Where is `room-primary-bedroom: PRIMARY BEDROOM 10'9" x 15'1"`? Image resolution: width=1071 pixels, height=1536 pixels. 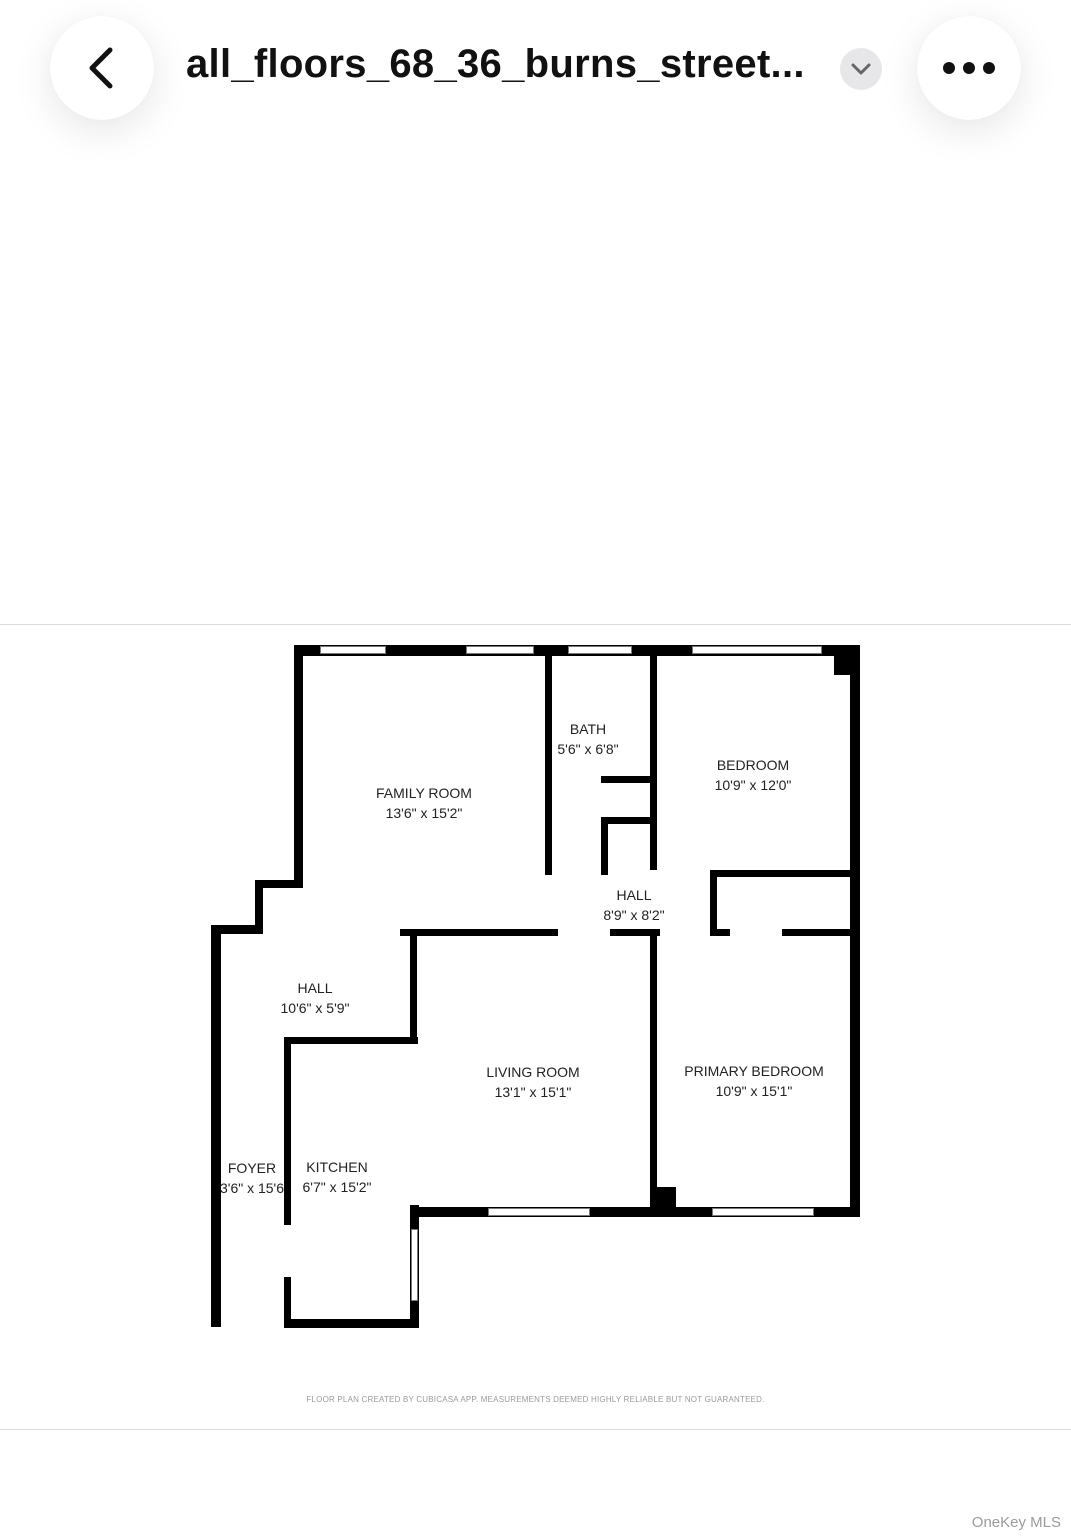 room-primary-bedroom: PRIMARY BEDROOM 10'9" x 15'1" is located at coordinates (754, 1081).